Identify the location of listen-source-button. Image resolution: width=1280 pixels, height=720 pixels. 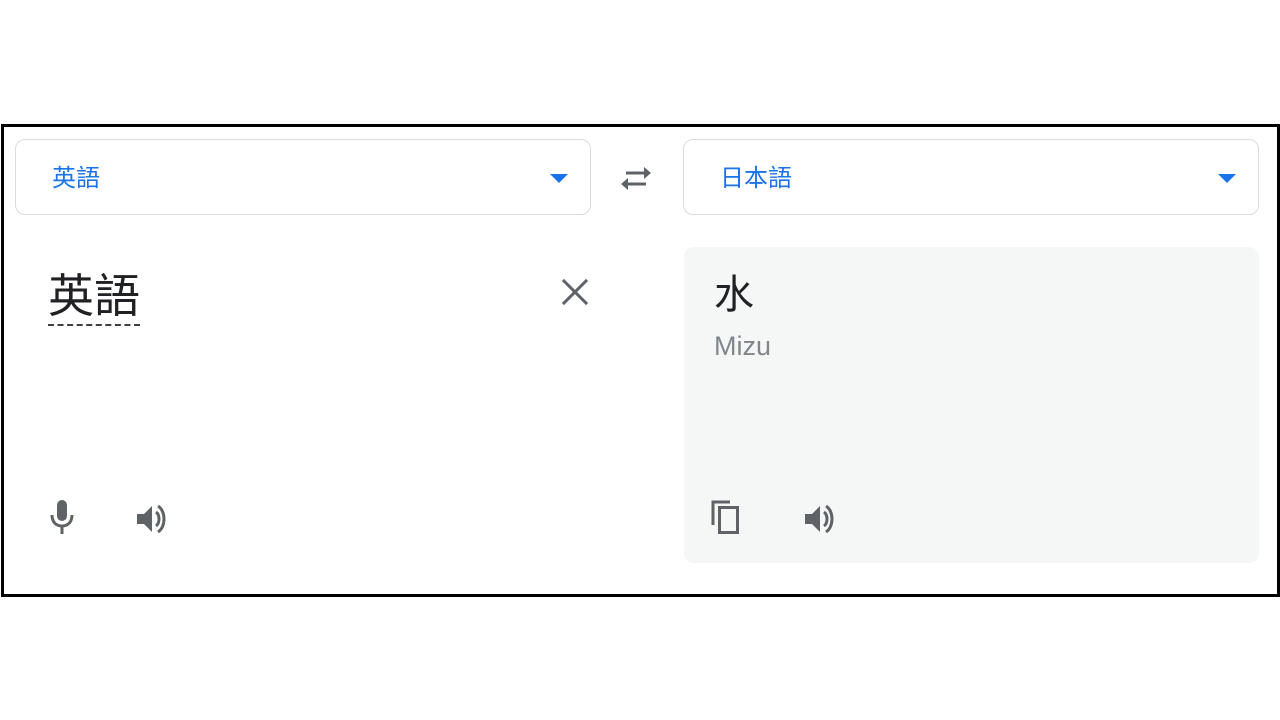
(152, 519).